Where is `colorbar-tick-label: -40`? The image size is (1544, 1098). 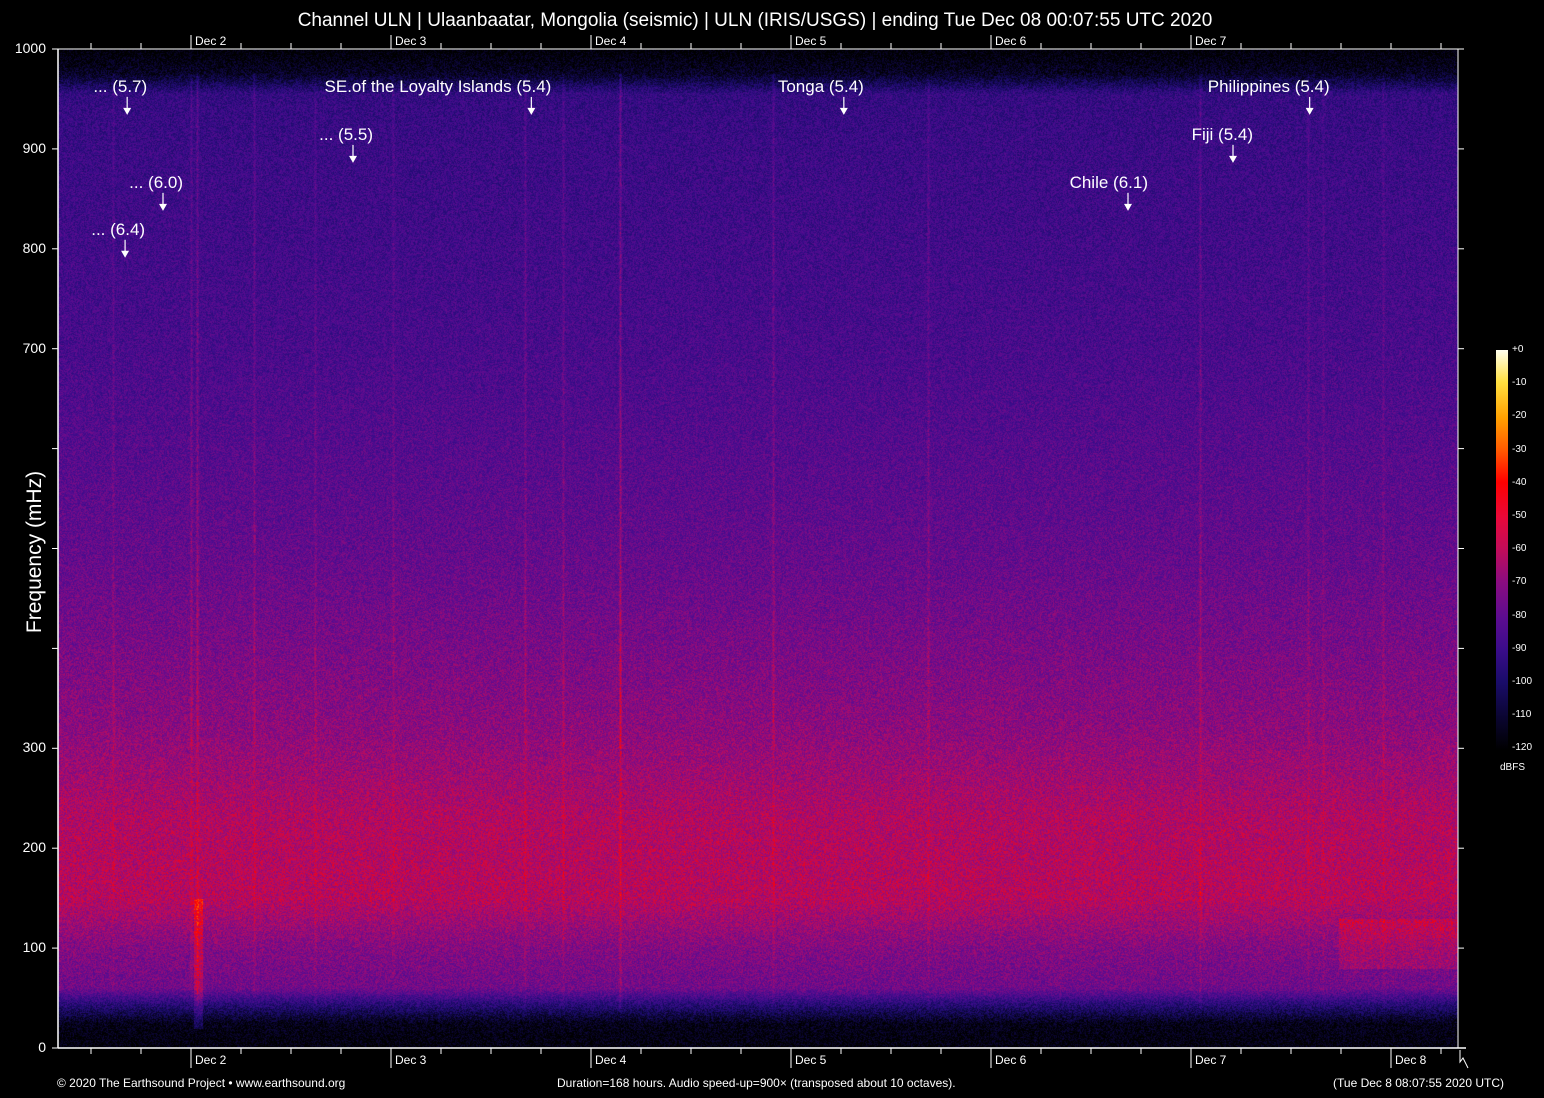 colorbar-tick-label: -40 is located at coordinates (1519, 482).